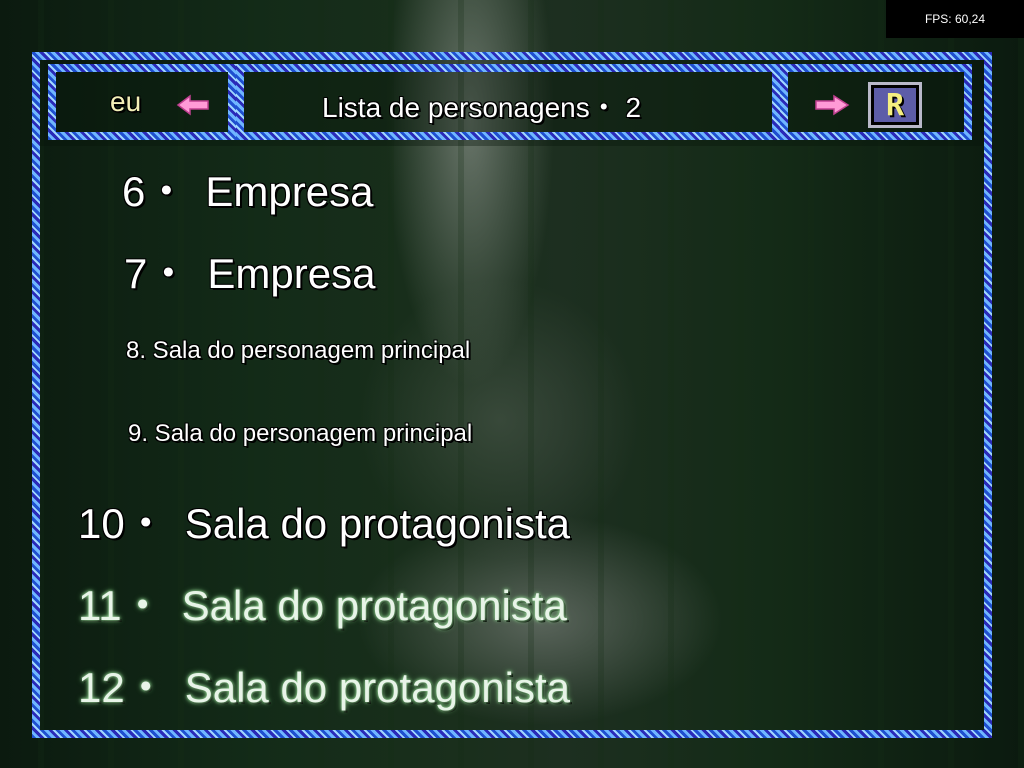 This screenshot has width=1024, height=768. I want to click on list-item: 11・ Sala do protagonista, so click(322, 602).